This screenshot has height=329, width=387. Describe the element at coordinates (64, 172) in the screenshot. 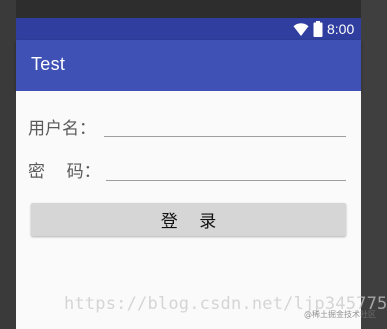

I see `password-label: 密 码：` at that location.